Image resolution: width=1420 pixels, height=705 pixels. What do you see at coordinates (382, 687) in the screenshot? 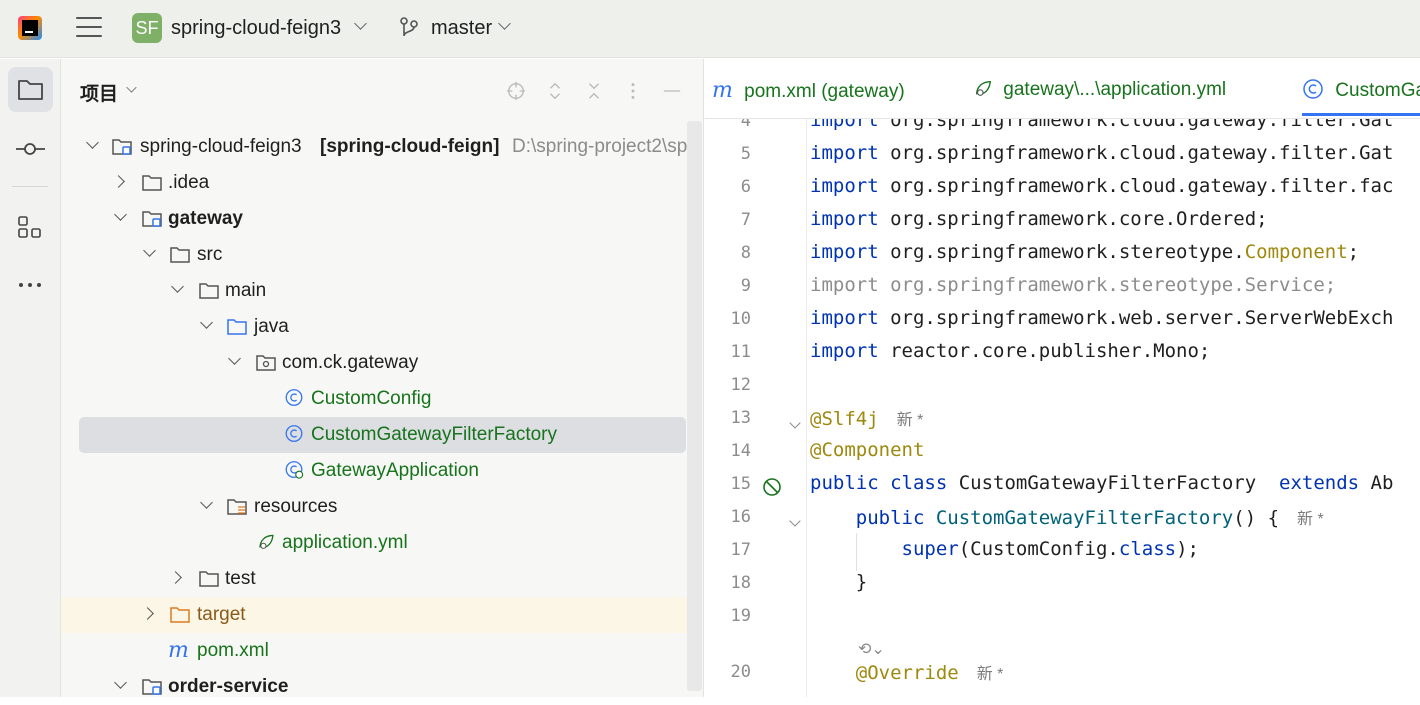
I see `tree-item-order-service: order-service` at bounding box center [382, 687].